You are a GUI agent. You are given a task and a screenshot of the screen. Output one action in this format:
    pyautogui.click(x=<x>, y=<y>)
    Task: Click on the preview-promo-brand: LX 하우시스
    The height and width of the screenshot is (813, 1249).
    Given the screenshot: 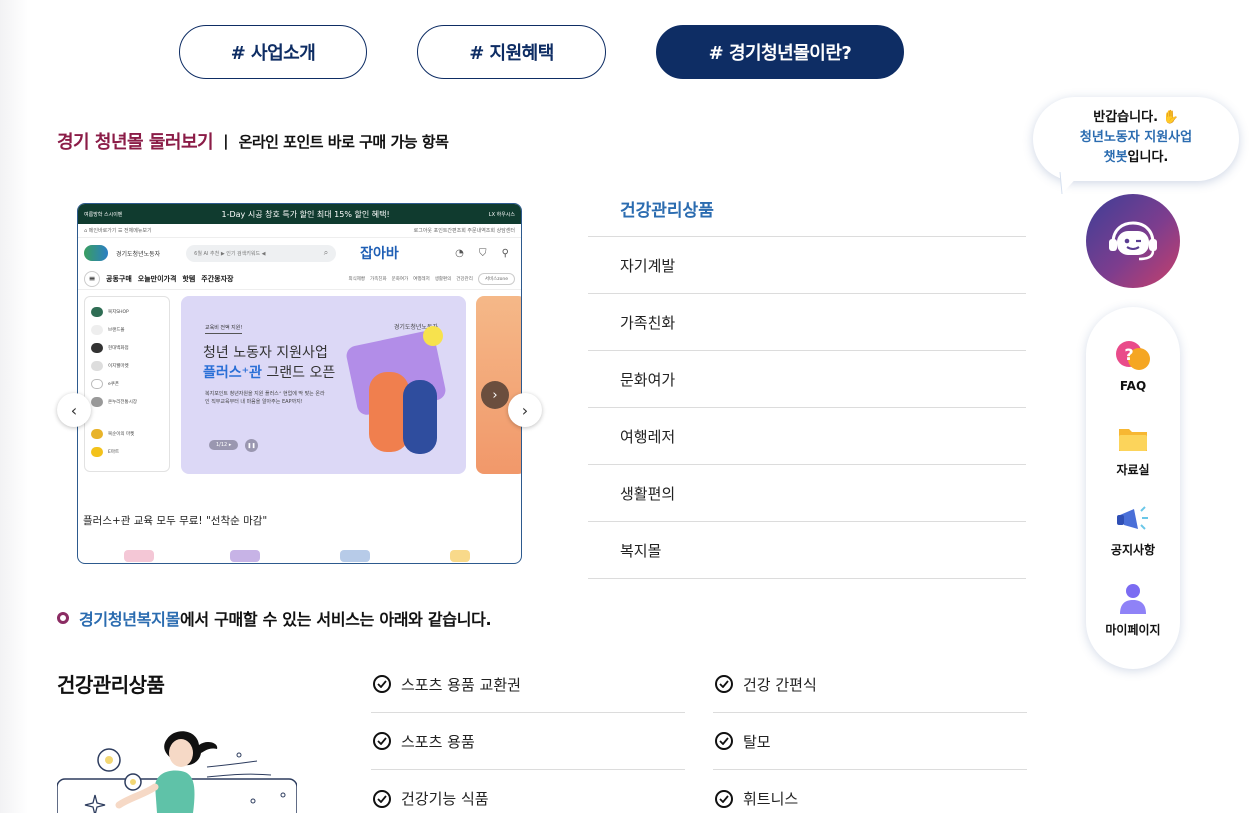 What is the action you would take?
    pyautogui.click(x=501, y=214)
    